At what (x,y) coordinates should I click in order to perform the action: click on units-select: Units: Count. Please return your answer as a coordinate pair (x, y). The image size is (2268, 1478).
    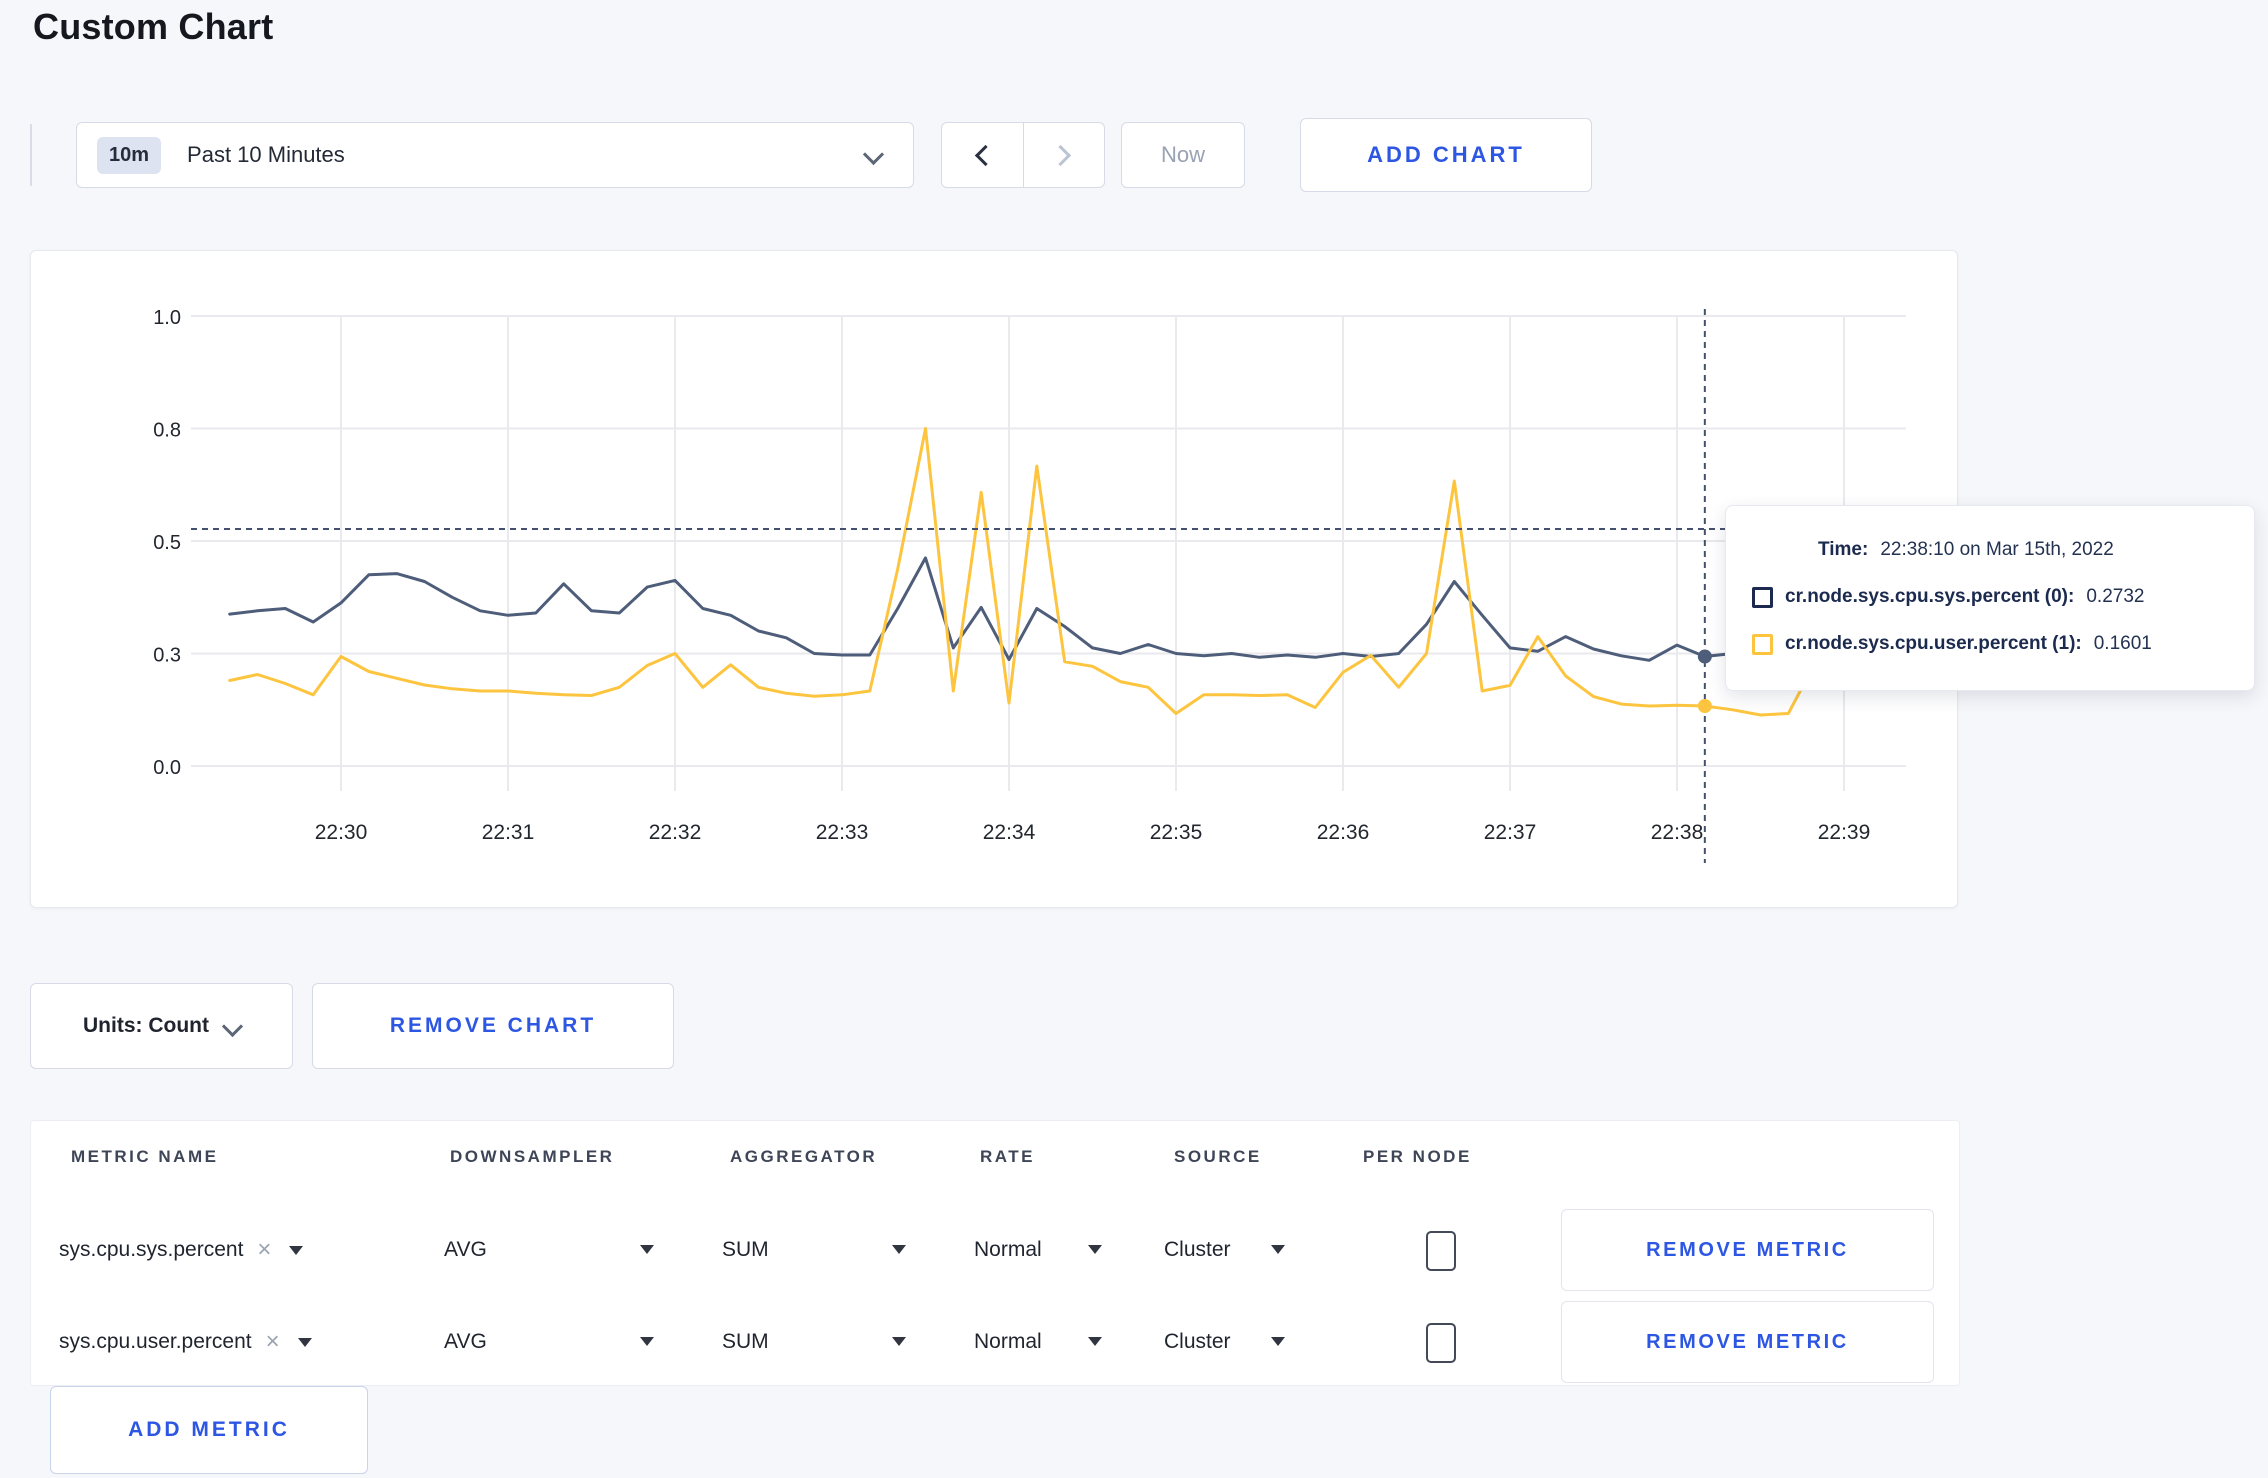
    Looking at the image, I should click on (161, 1026).